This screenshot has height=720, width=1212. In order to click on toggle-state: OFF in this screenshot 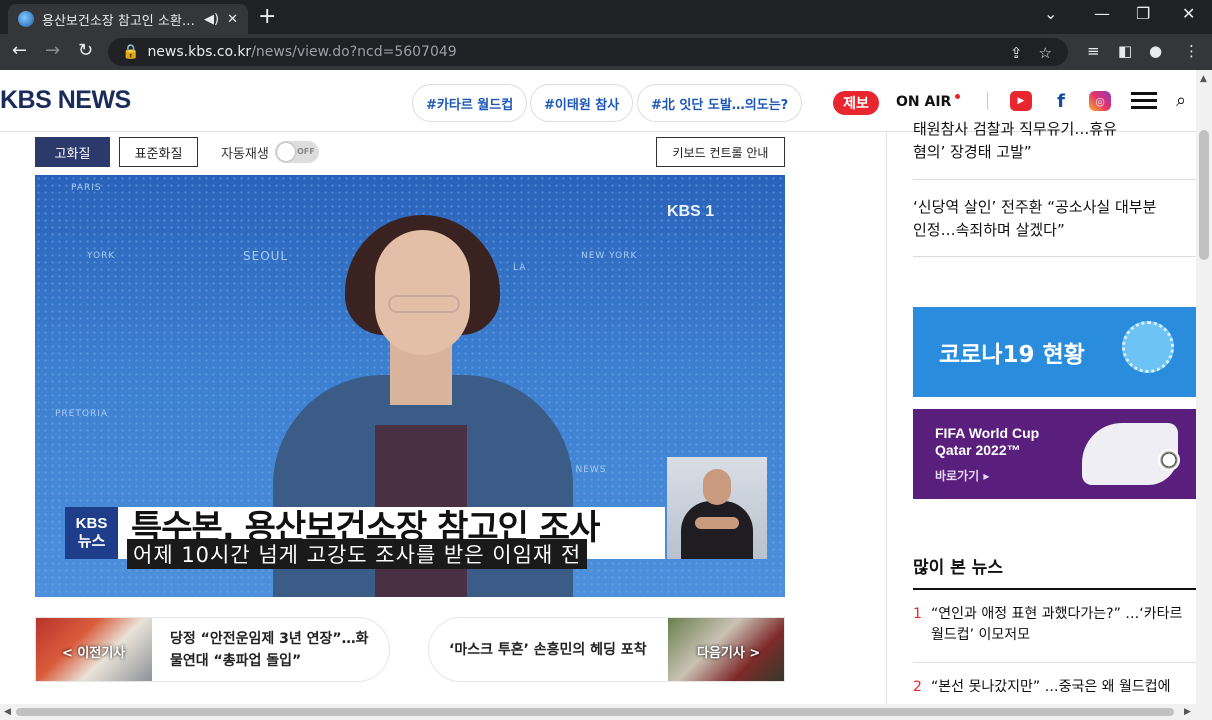, I will do `click(306, 151)`.